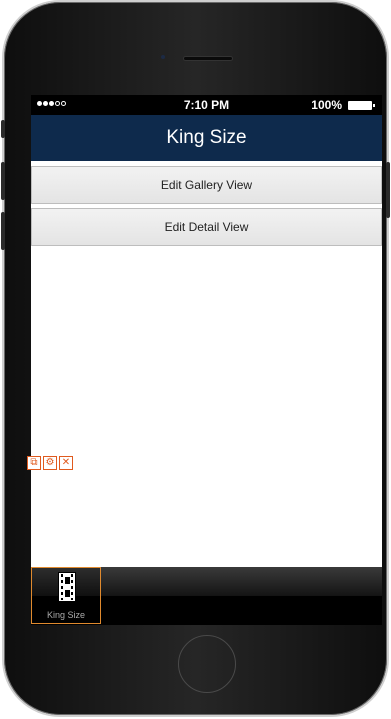 This screenshot has width=391, height=719. I want to click on edit-gallery-view-label: Edit Gallery View, so click(206, 185).